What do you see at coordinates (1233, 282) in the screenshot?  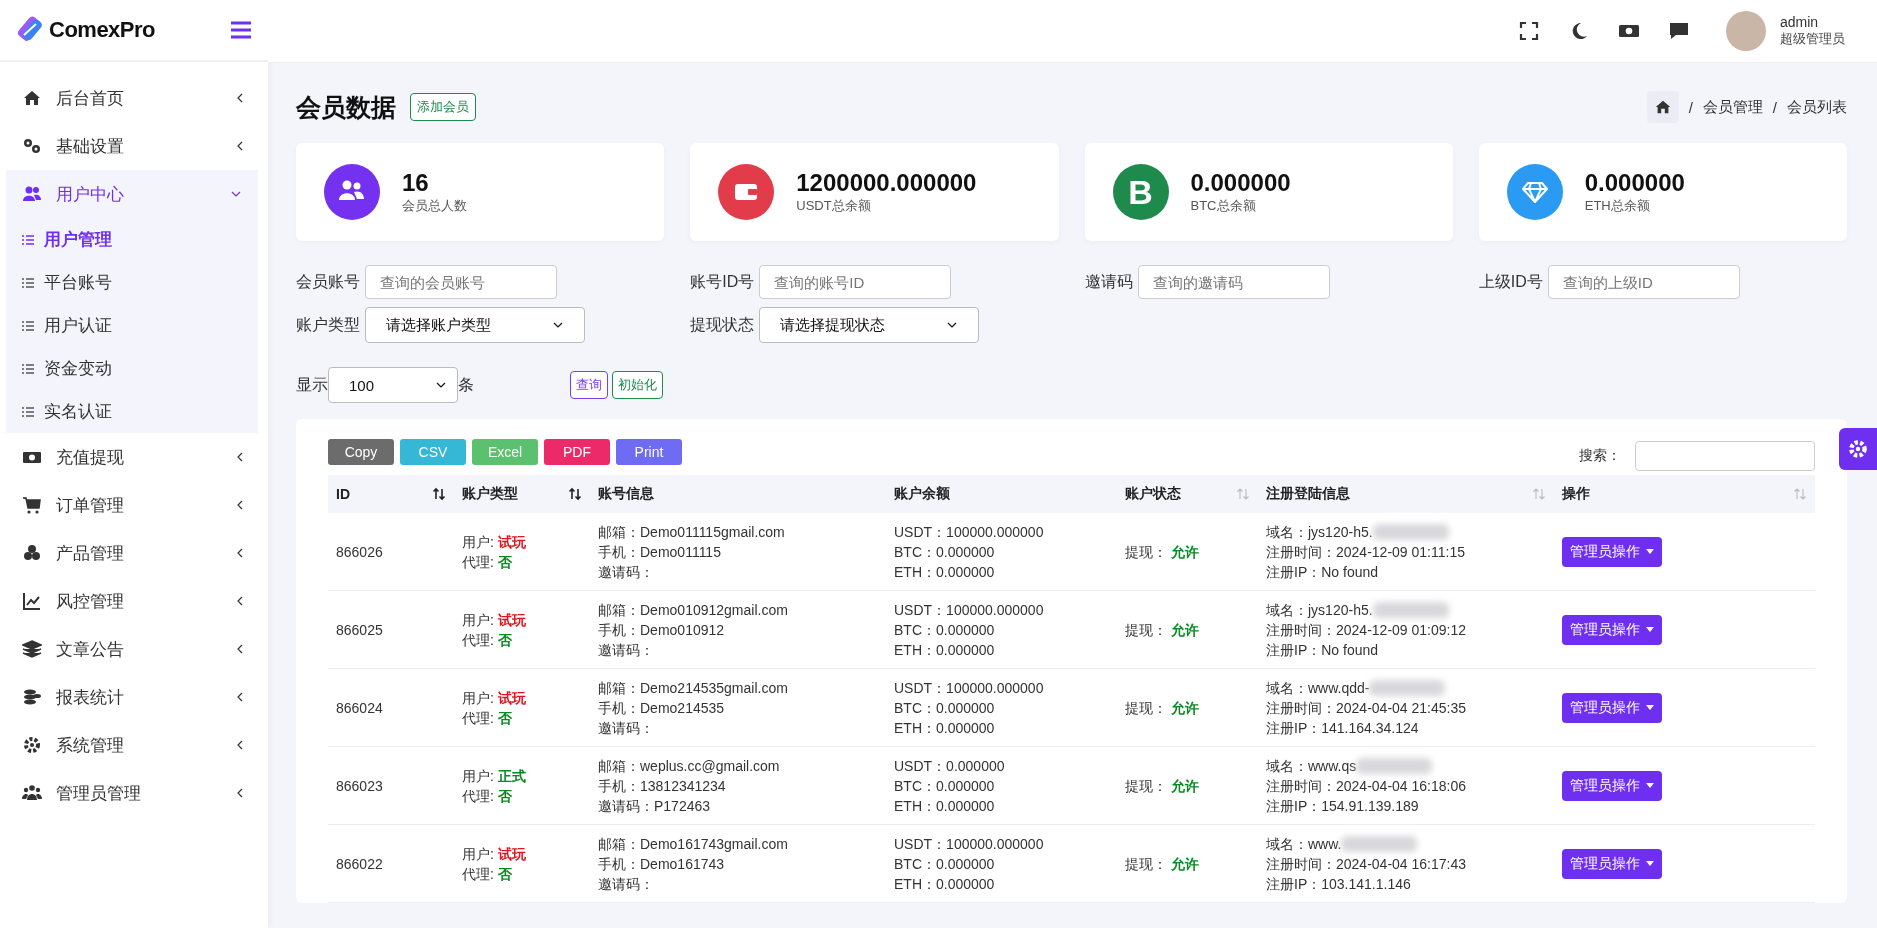 I see `filter-input: 查询的邀请码` at bounding box center [1233, 282].